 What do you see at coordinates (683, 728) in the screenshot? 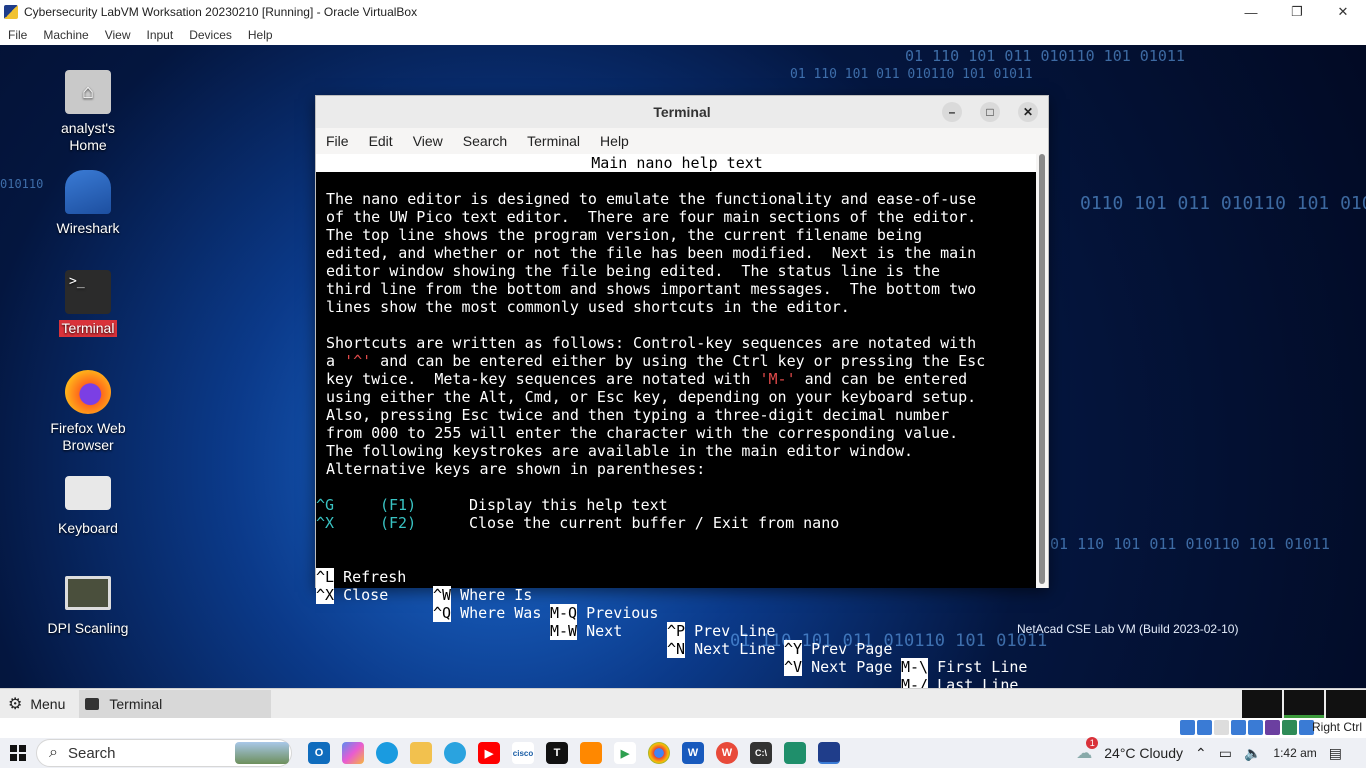
I see `vbox-status-bar: Right Ctrl` at bounding box center [683, 728].